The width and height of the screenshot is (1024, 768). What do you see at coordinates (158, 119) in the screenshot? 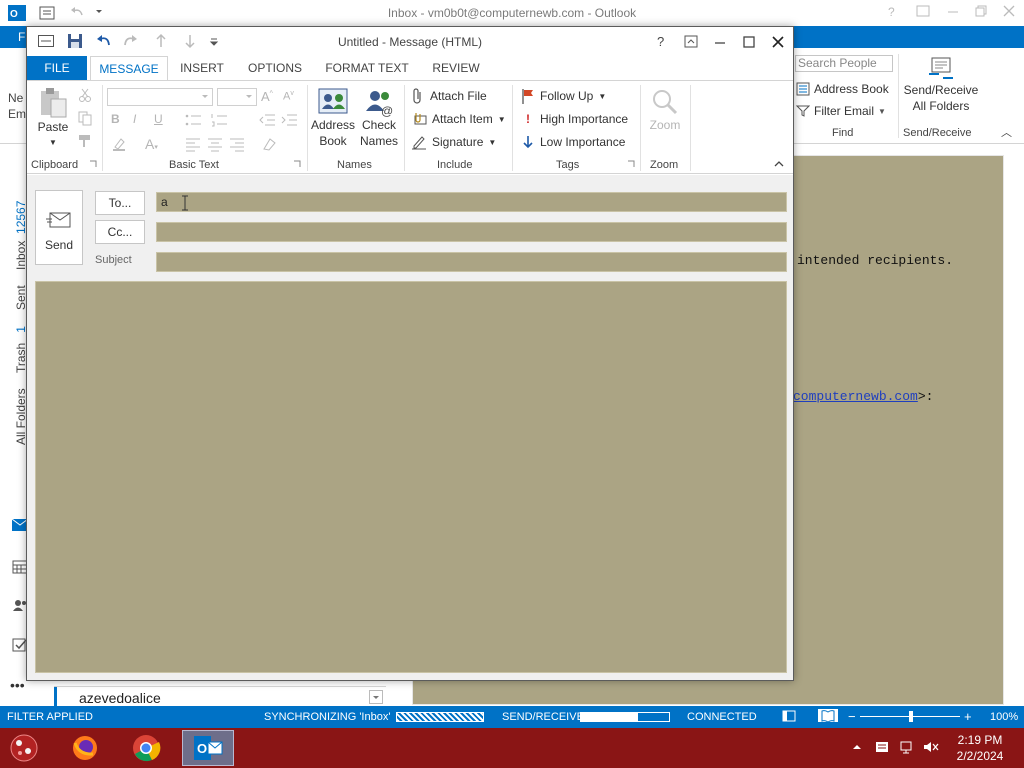
I see `underline-icon: U` at bounding box center [158, 119].